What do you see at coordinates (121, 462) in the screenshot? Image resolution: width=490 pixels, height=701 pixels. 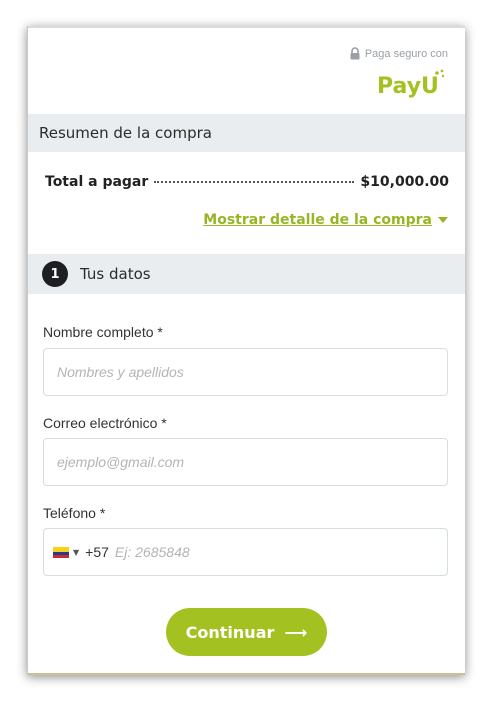 I see `email-placeholder: ejemplo@gmail.com` at bounding box center [121, 462].